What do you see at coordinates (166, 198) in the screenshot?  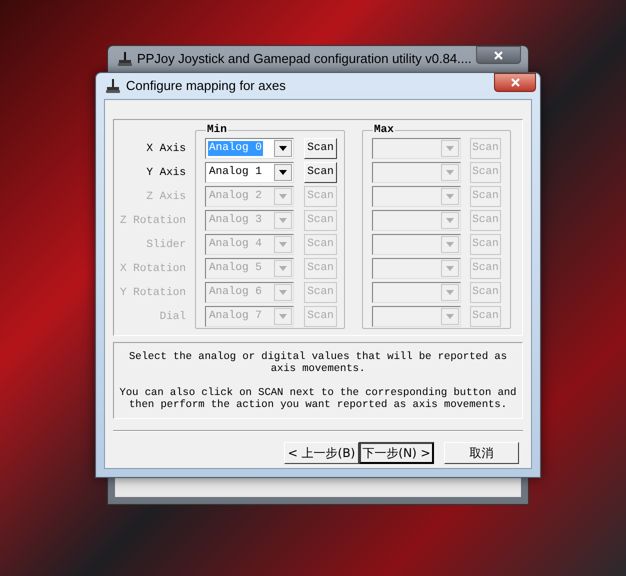 I see `axis-label: Z Axis` at bounding box center [166, 198].